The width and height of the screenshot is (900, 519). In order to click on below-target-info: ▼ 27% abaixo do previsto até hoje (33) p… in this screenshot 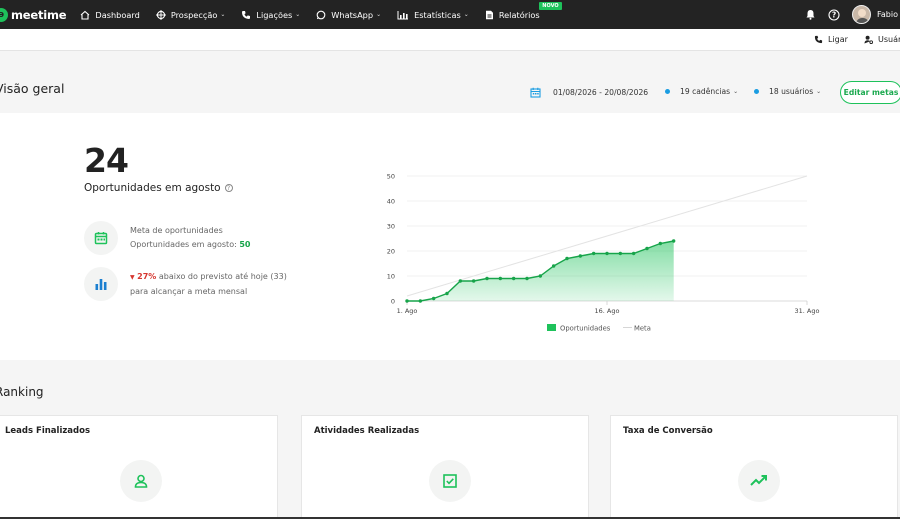, I will do `click(208, 284)`.